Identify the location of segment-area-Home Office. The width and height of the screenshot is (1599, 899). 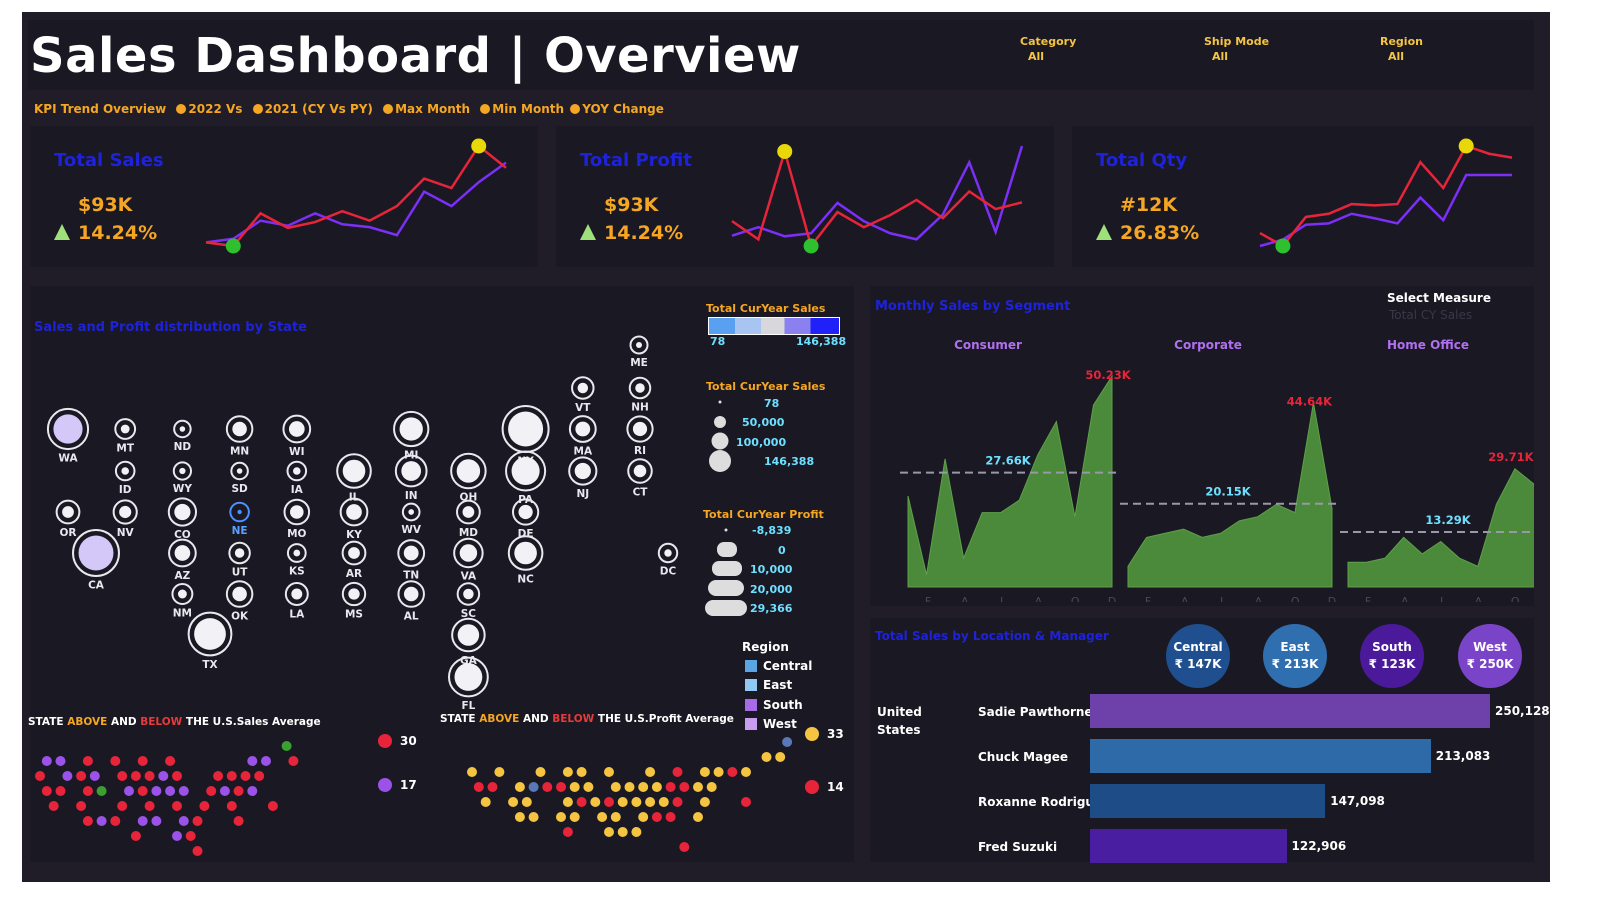
(1440, 527).